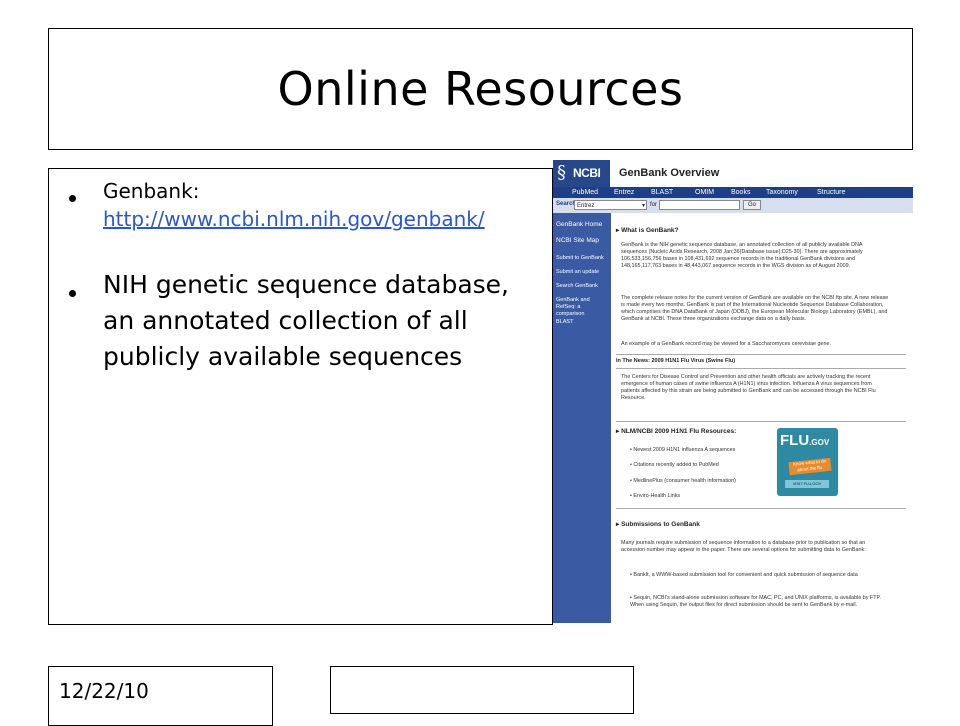 The image size is (960, 726). I want to click on heading-flu-resources: ▸ NLM/NCBI 2009 H1N1 Flu Resources:, so click(676, 431).